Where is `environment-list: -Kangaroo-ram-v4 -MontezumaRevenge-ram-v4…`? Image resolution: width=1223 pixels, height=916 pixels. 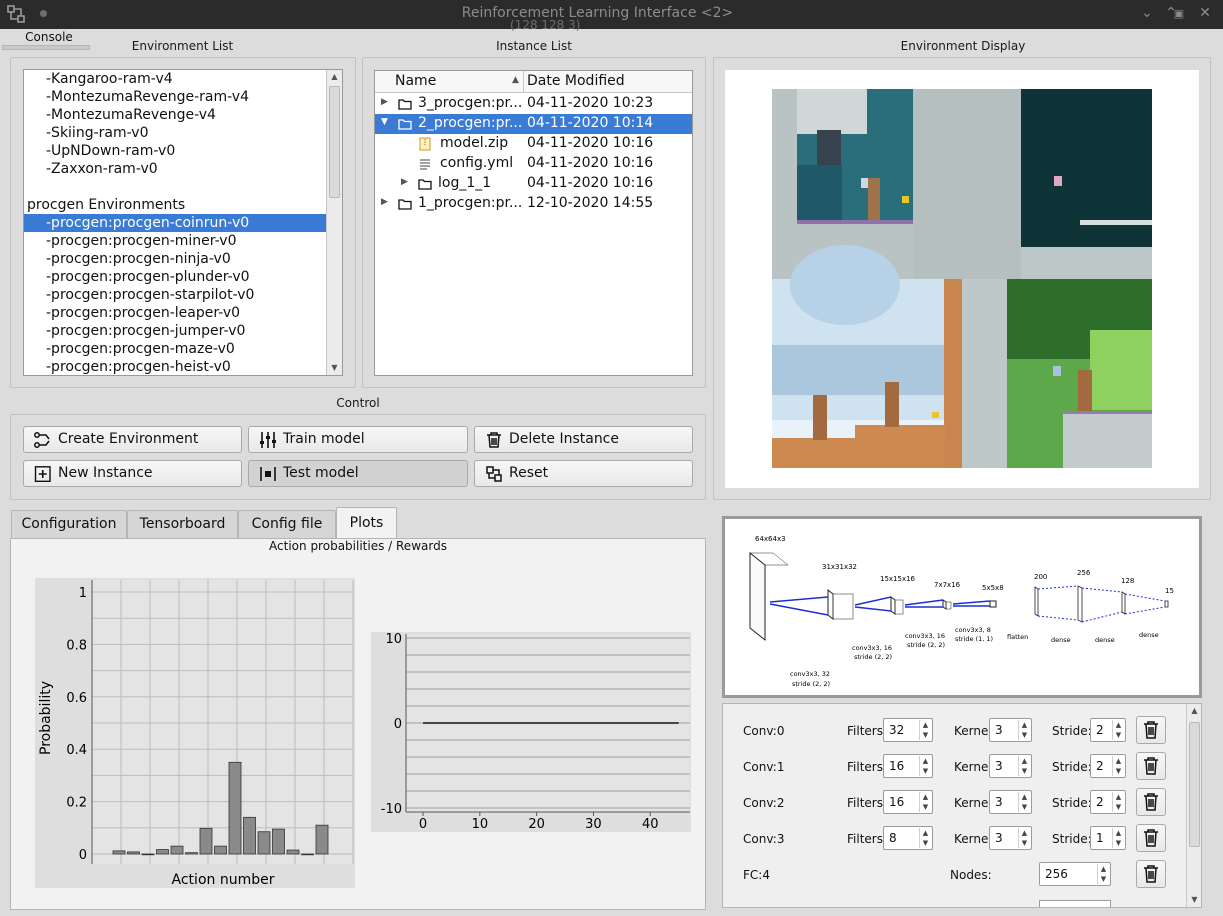
environment-list: -Kangaroo-ram-v4 -MontezumaRevenge-ram-v4… is located at coordinates (183, 222).